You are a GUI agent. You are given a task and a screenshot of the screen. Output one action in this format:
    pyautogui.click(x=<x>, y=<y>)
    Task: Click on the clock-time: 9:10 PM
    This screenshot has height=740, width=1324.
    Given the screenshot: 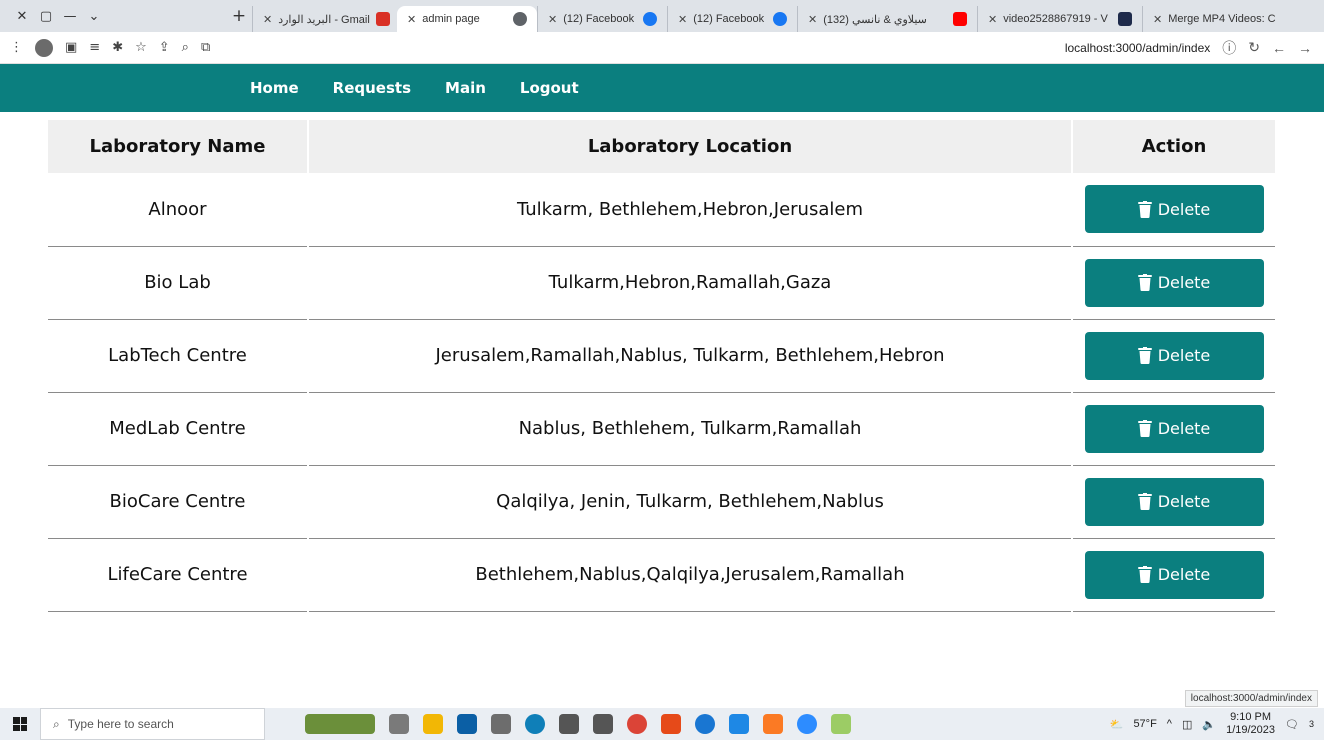 What is the action you would take?
    pyautogui.click(x=1251, y=717)
    